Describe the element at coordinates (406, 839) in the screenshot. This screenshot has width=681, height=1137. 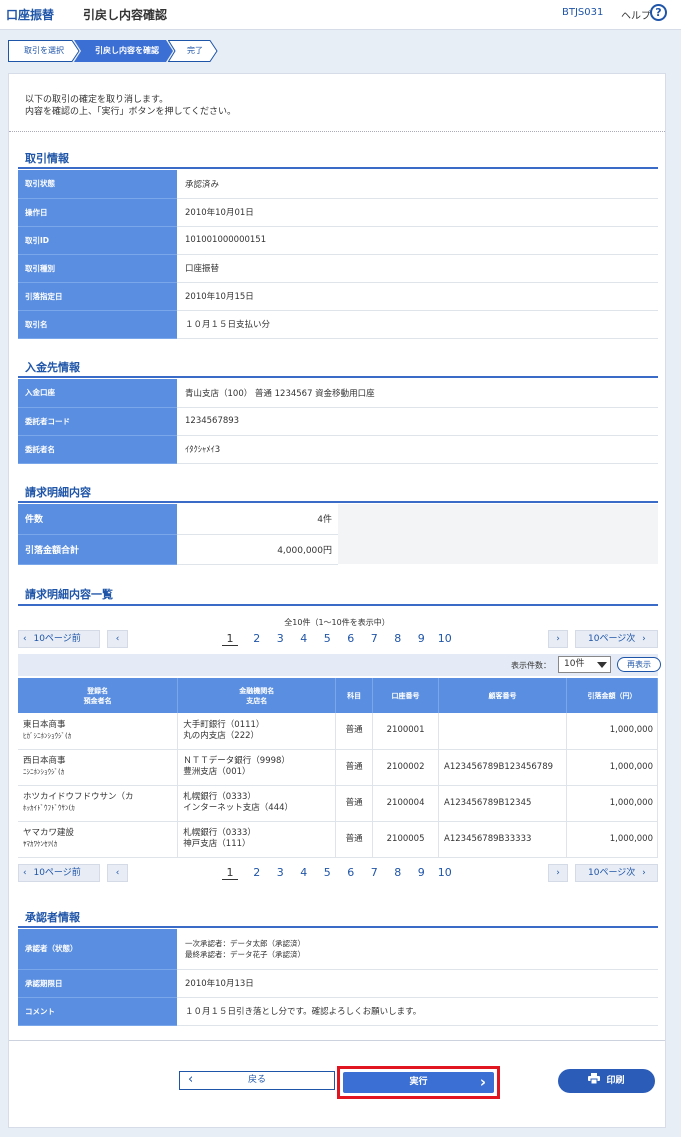
I see `account-no-cell: 2100005` at that location.